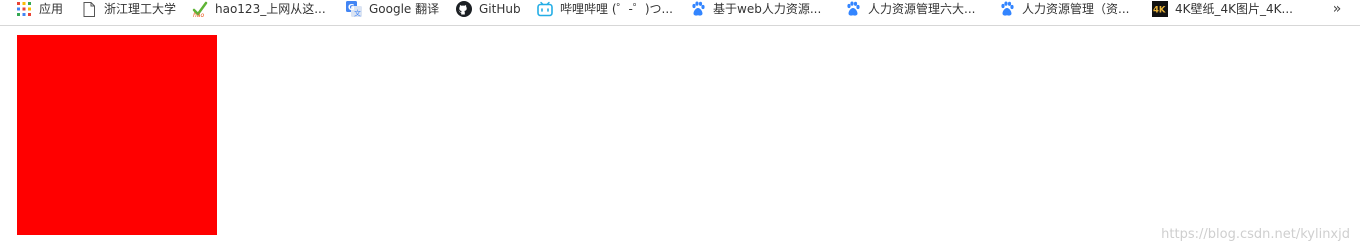  Describe the element at coordinates (404, 9) in the screenshot. I see `bookmark-label: Google 翻译` at that location.